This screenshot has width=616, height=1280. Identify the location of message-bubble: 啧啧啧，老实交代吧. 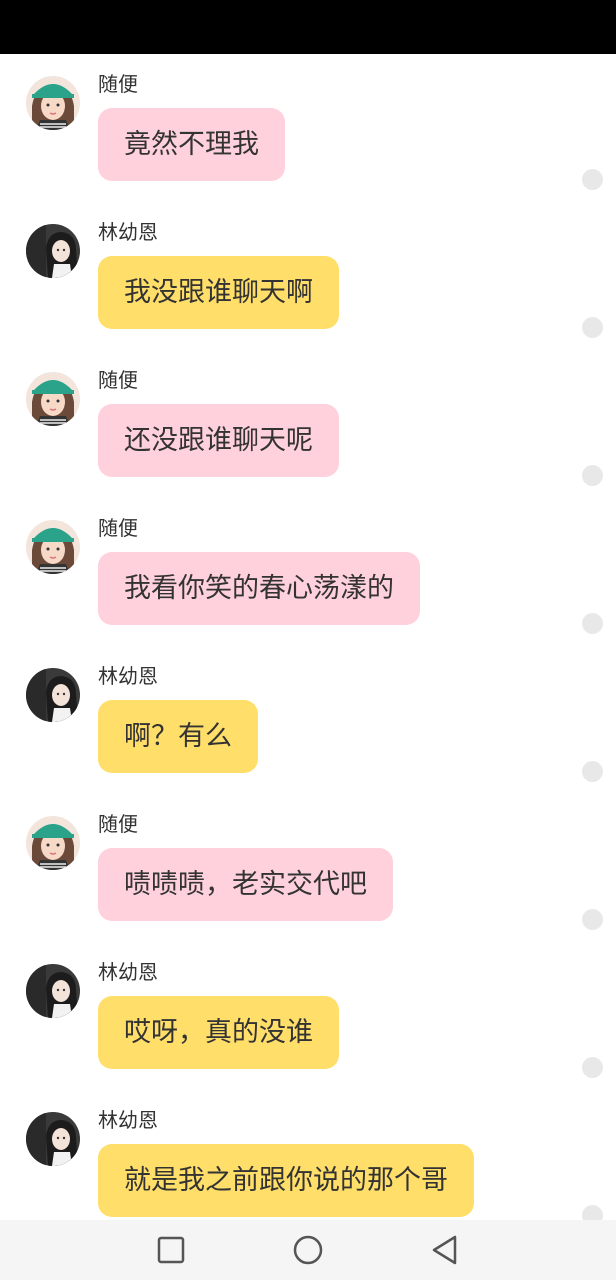
(245, 884).